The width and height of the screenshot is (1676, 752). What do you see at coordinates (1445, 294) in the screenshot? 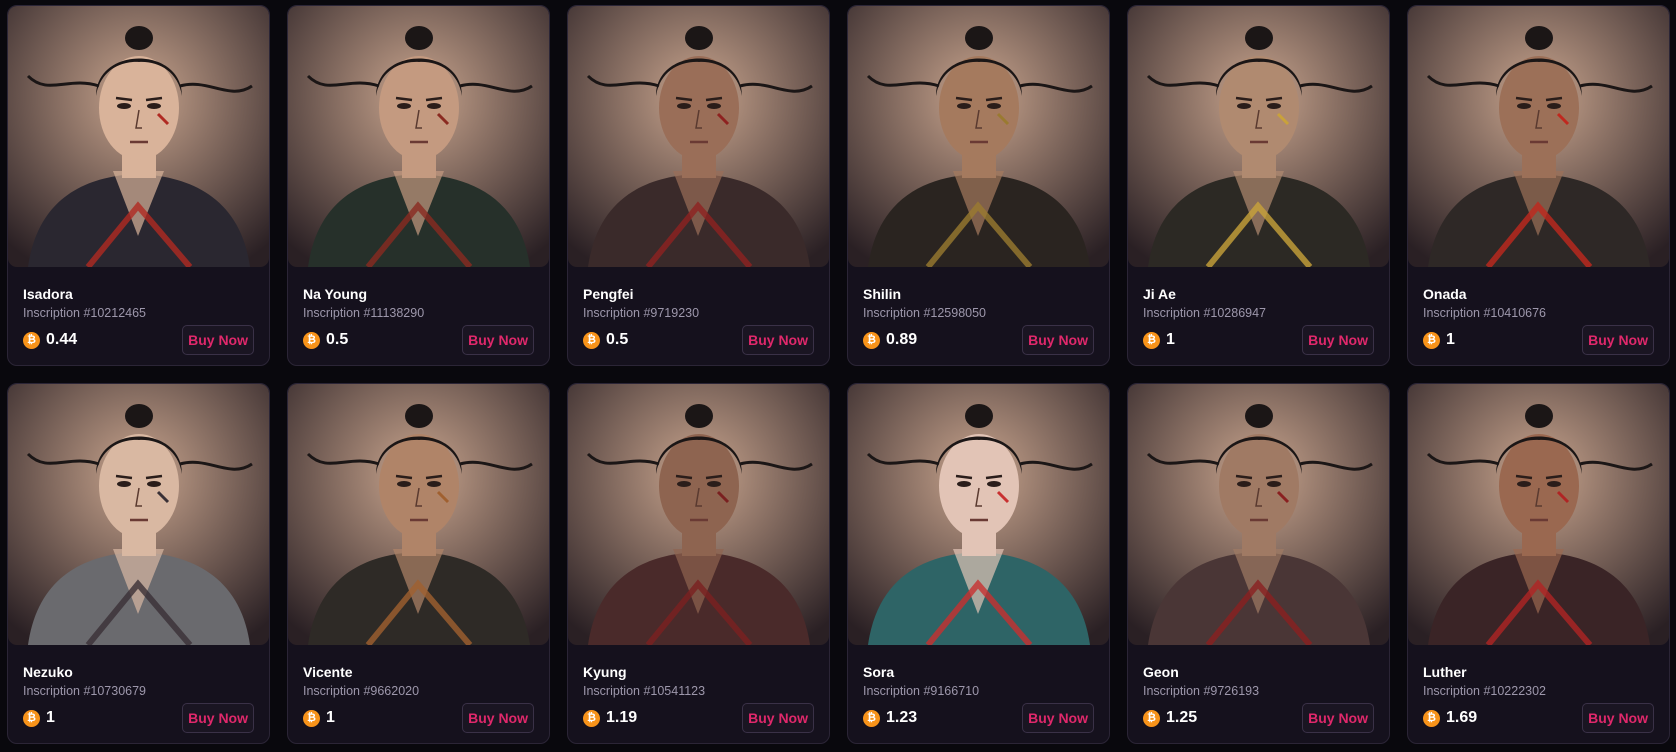
I see `nft-name: Onada` at bounding box center [1445, 294].